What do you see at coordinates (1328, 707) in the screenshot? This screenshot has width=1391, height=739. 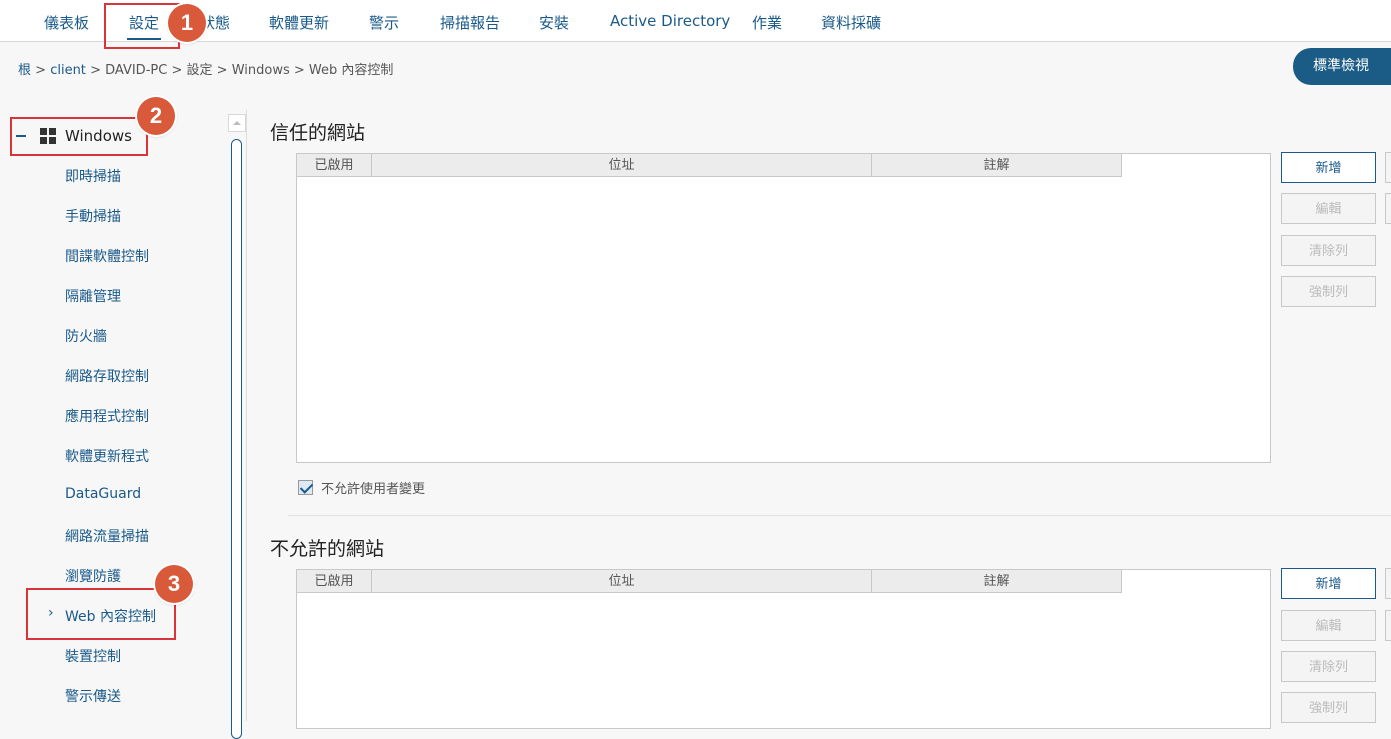 I see `blocked-force-row-button: 強制列` at bounding box center [1328, 707].